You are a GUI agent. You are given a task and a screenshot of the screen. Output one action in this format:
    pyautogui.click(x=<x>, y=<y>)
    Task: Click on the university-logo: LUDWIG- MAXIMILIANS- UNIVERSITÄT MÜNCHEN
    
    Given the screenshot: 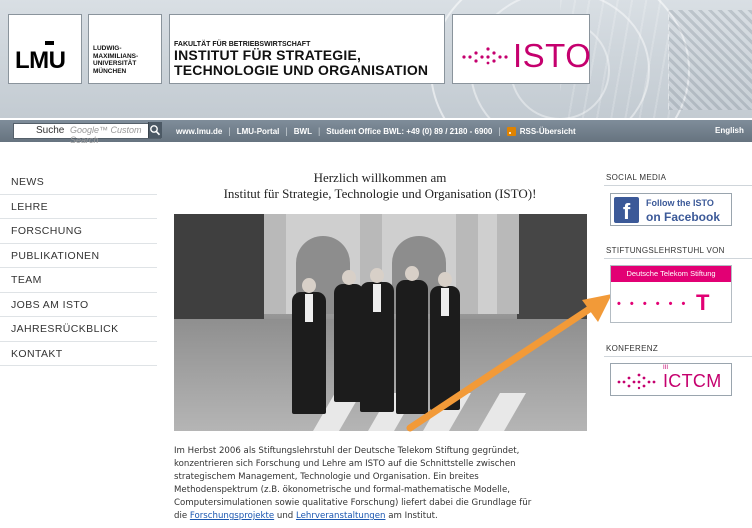 What is the action you would take?
    pyautogui.click(x=125, y=49)
    